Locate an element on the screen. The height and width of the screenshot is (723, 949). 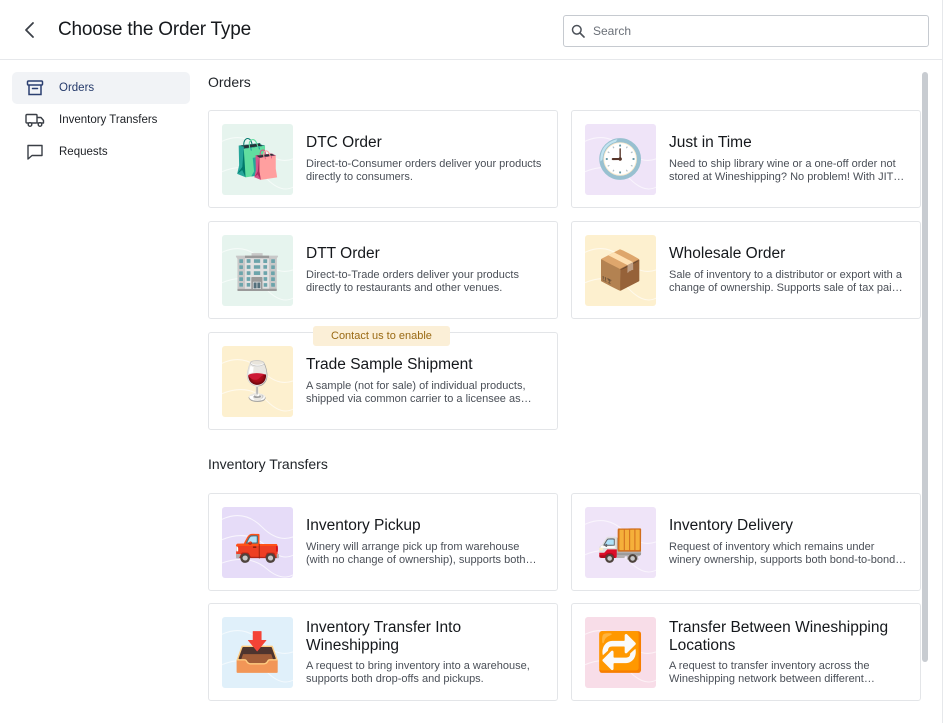
card-thumbnail: 🚚 is located at coordinates (620, 542).